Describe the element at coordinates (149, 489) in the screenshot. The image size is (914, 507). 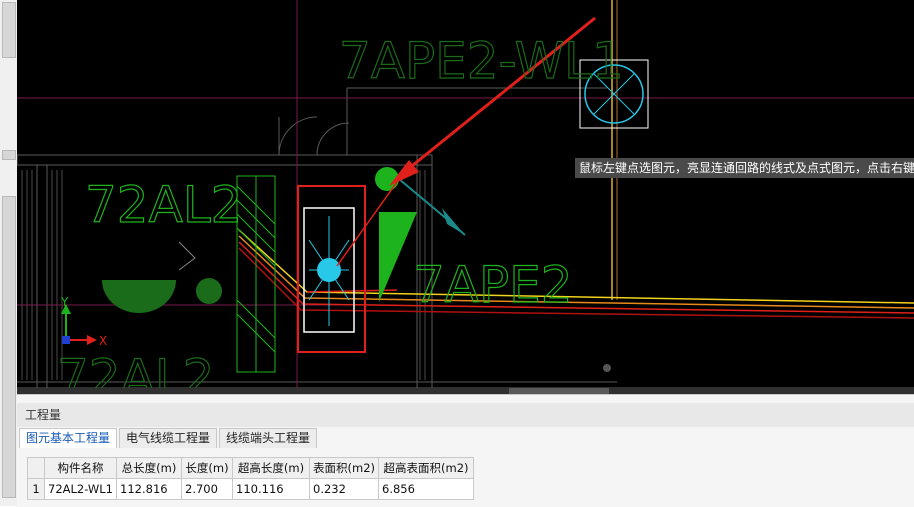
I see `table-cell: 112.816` at that location.